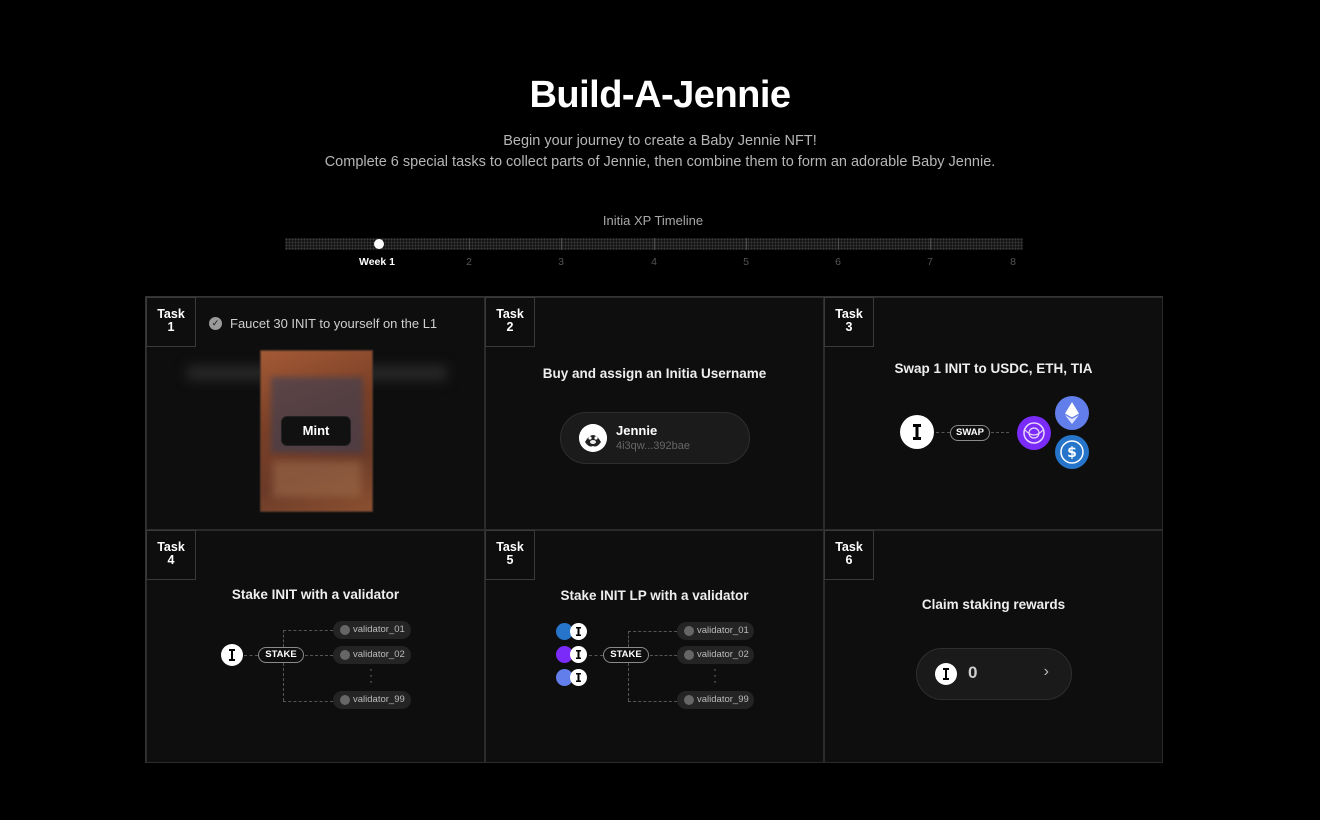 Image resolution: width=1320 pixels, height=820 pixels. I want to click on task-tag: Task 1, so click(171, 322).